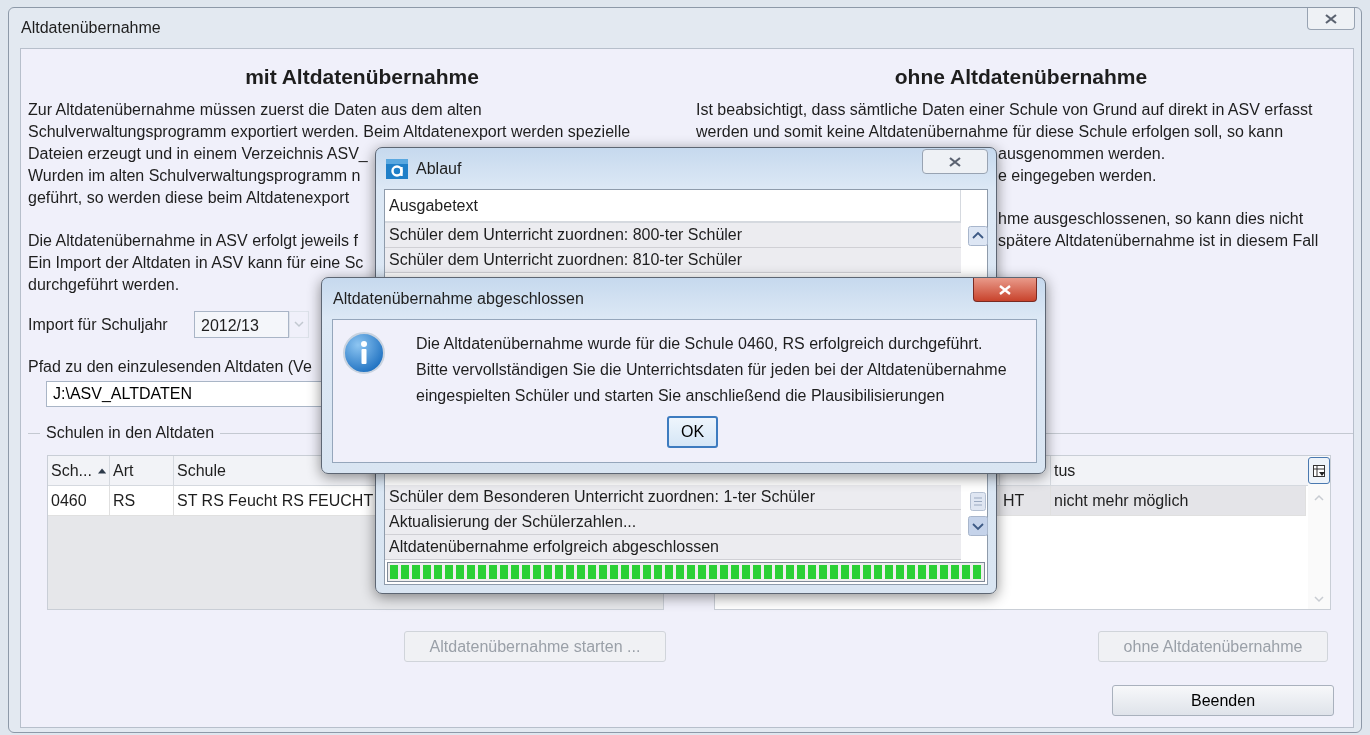 The height and width of the screenshot is (735, 1370). Describe the element at coordinates (130, 433) in the screenshot. I see `group-title: Schulen in den Altdaten` at that location.